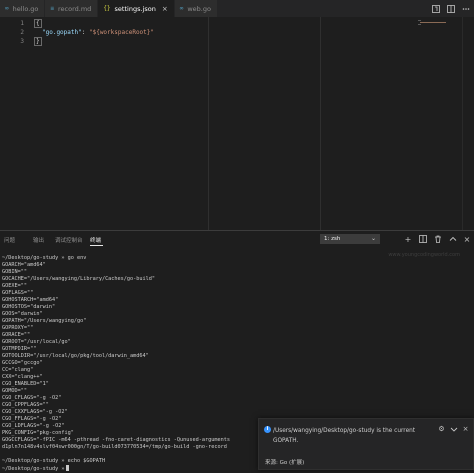  What do you see at coordinates (199, 8) in the screenshot?
I see `tab-label: web.go` at bounding box center [199, 8].